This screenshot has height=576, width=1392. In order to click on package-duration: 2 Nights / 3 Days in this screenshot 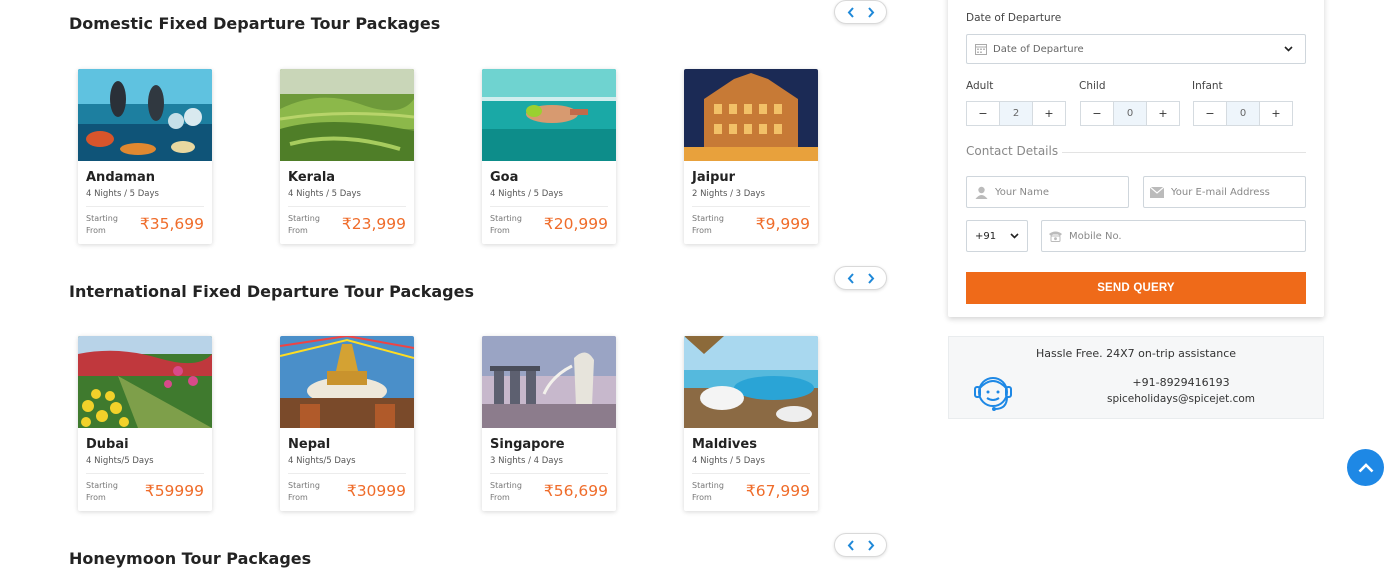, I will do `click(728, 194)`.